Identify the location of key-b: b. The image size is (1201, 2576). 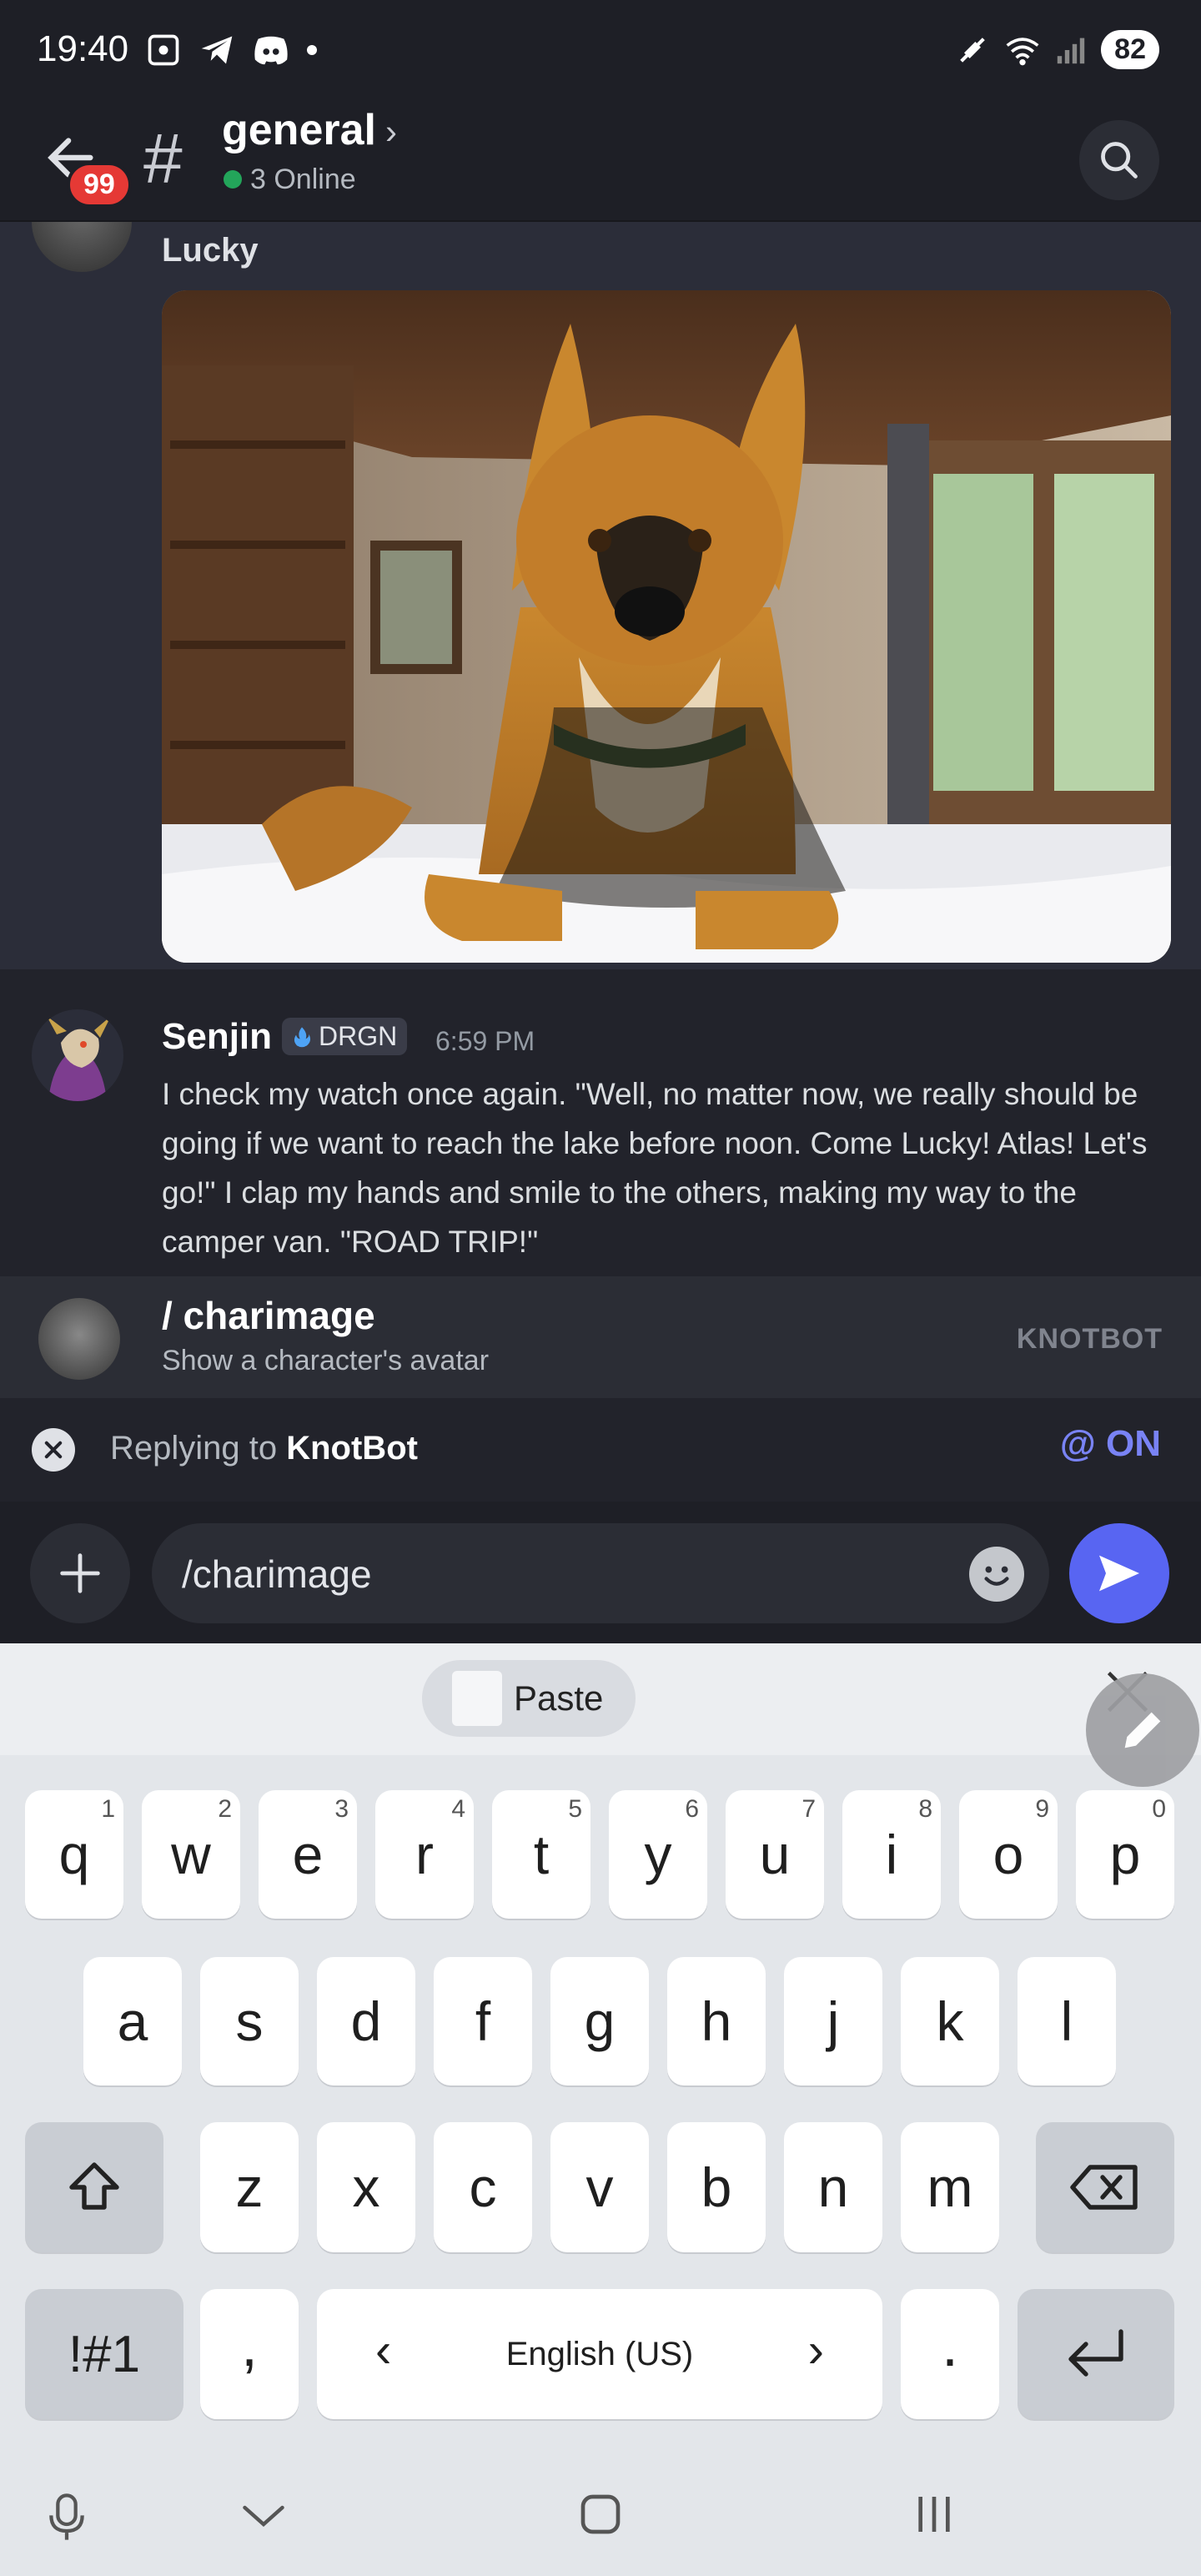
(717, 2187).